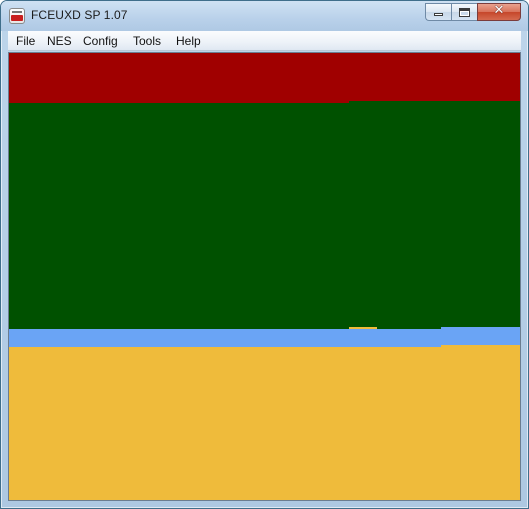 Image resolution: width=529 pixels, height=509 pixels. Describe the element at coordinates (25, 41) in the screenshot. I see `menu-file: File` at that location.